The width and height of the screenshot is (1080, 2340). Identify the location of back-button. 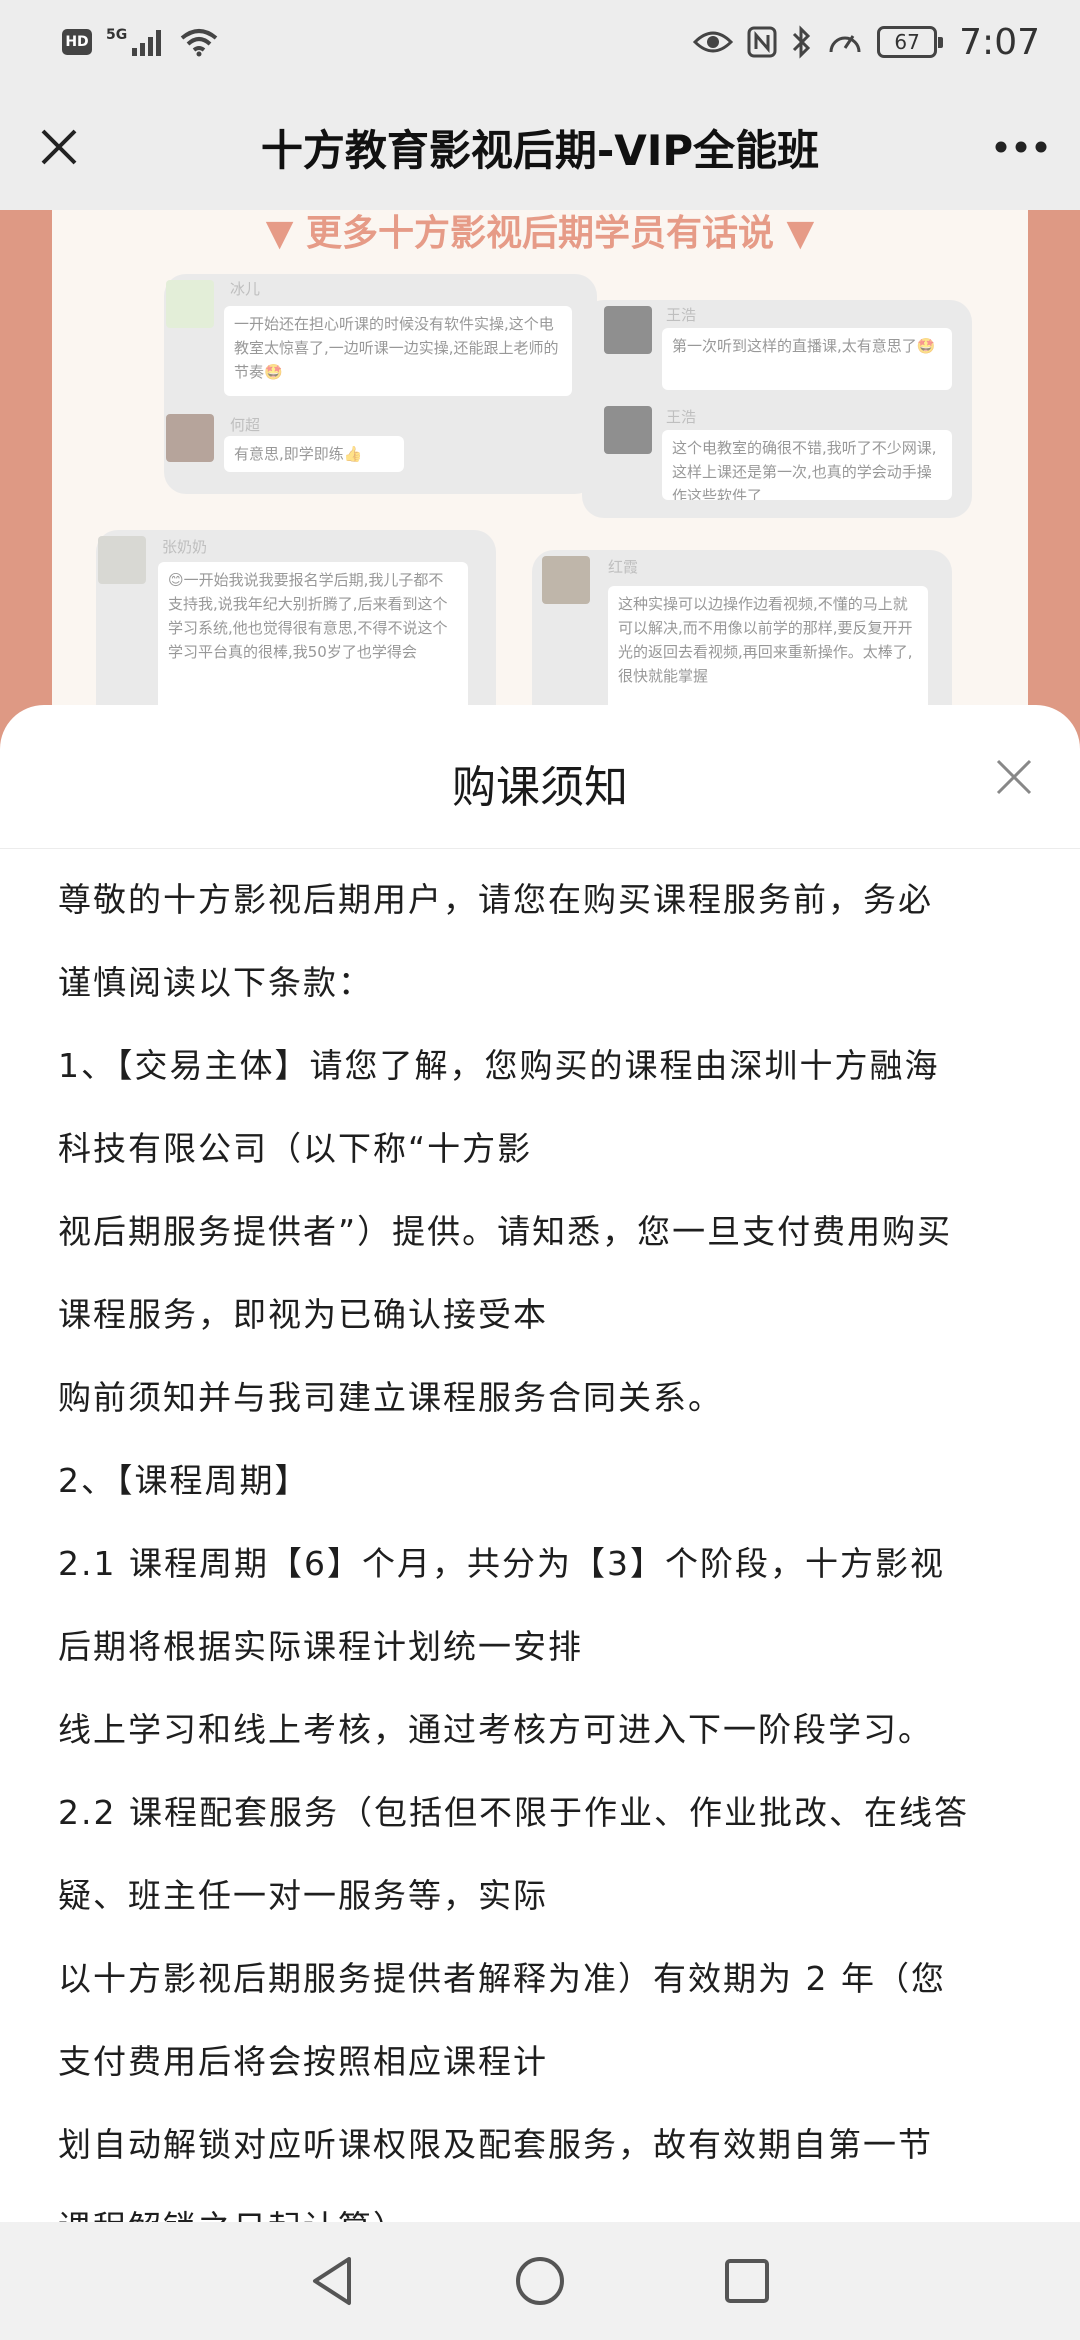
(333, 2281).